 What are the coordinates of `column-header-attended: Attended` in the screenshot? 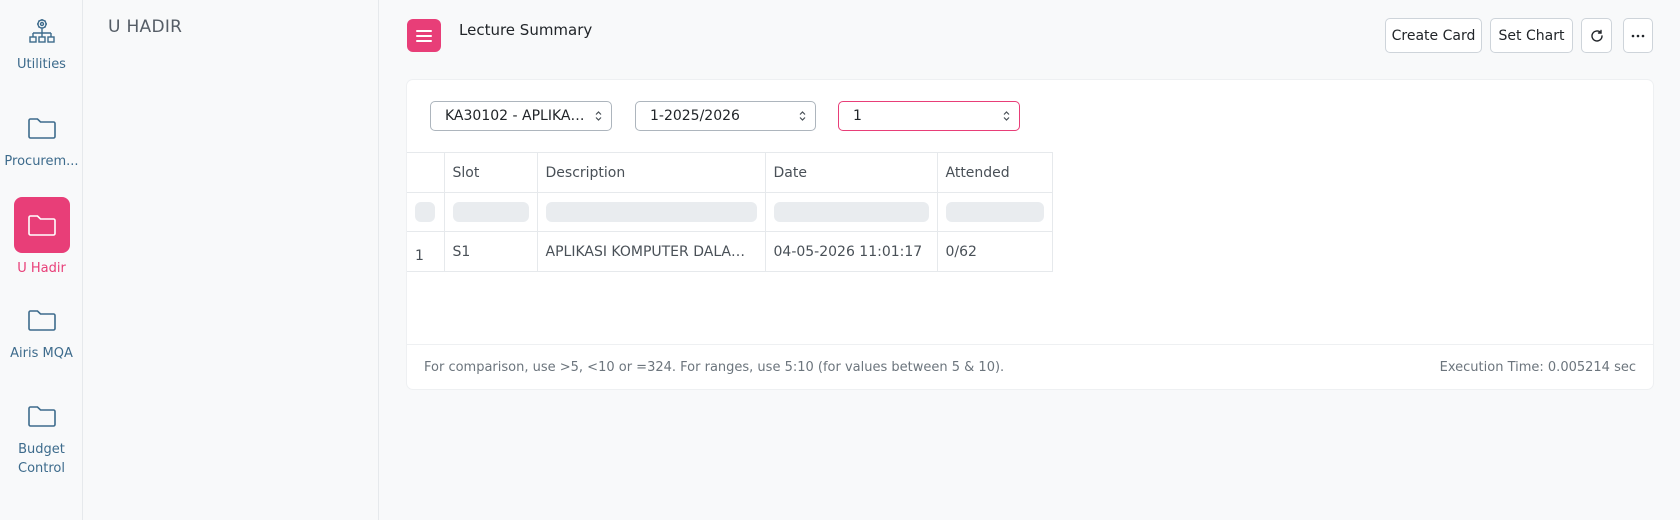 It's located at (994, 172).